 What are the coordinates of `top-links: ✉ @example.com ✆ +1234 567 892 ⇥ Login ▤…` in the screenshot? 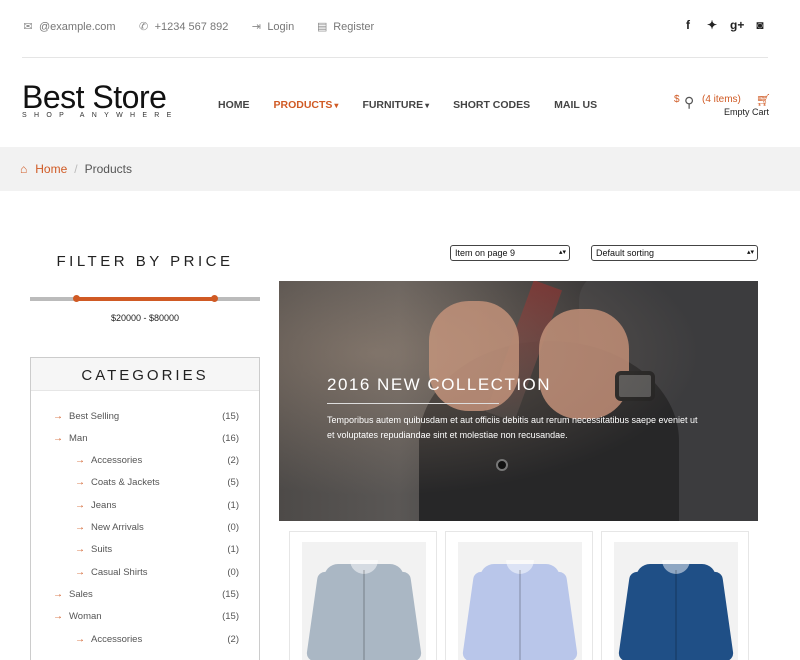 It's located at (198, 27).